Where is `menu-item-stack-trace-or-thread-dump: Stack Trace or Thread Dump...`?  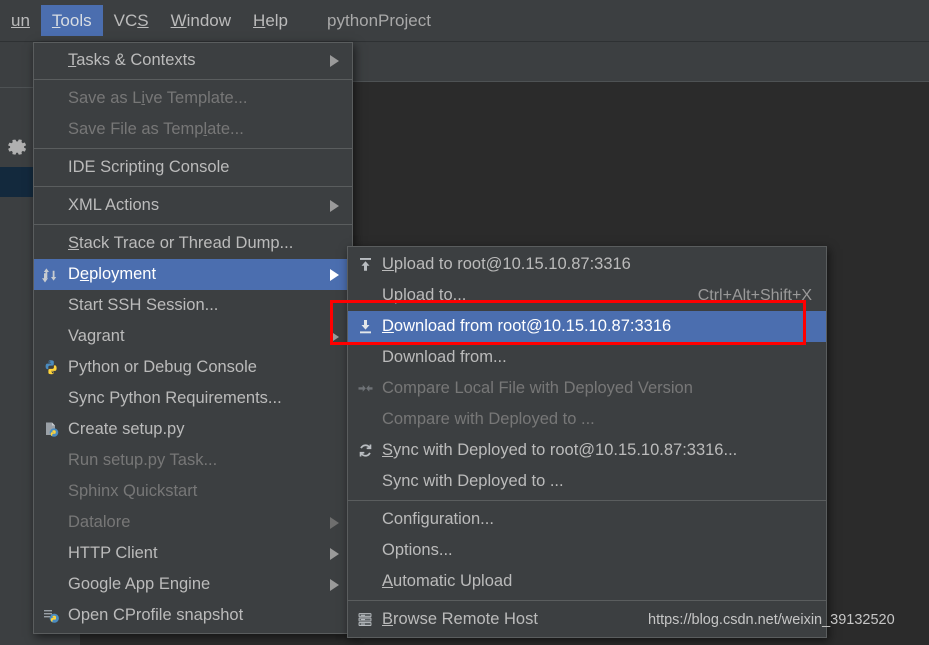 menu-item-stack-trace-or-thread-dump: Stack Trace or Thread Dump... is located at coordinates (193, 243).